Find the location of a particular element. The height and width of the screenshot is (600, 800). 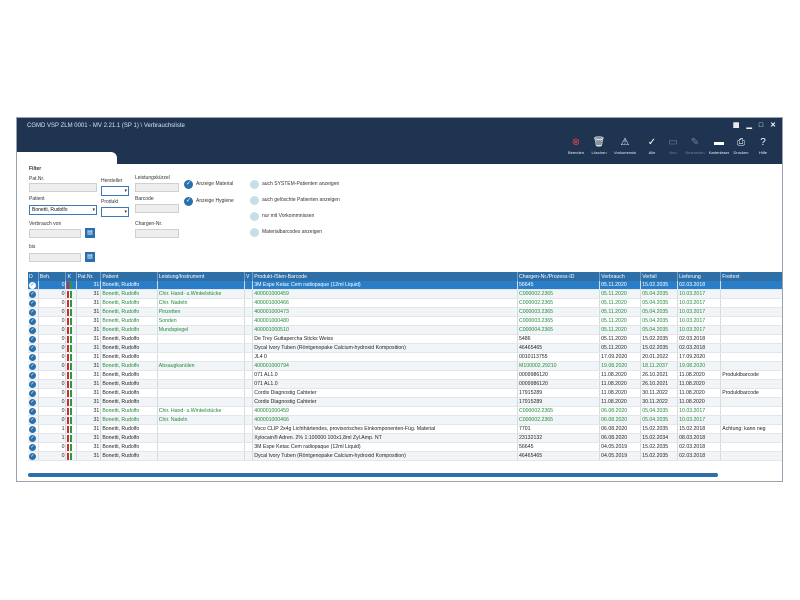

charge-cell: 0009986120 is located at coordinates (559, 375).